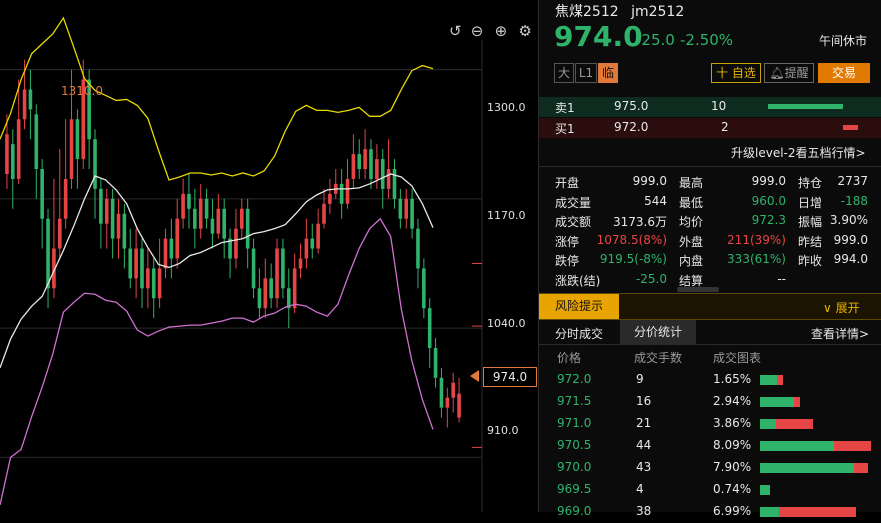 Image resolution: width=881 pixels, height=523 pixels. Describe the element at coordinates (710, 512) in the screenshot. I see `table-row: 969.0 38 6.99%` at that location.